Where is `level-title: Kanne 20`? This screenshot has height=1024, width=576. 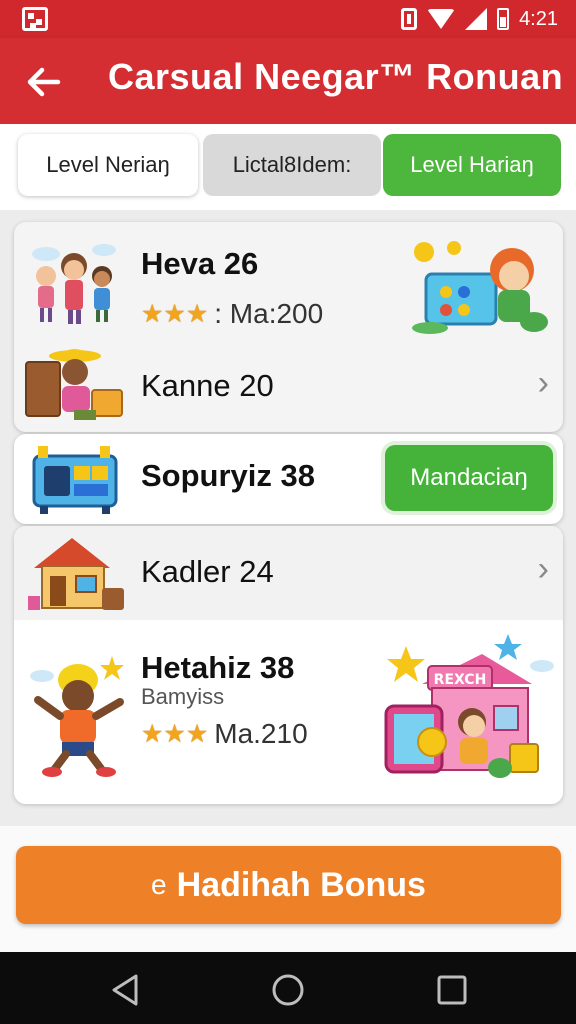 level-title: Kanne 20 is located at coordinates (207, 385).